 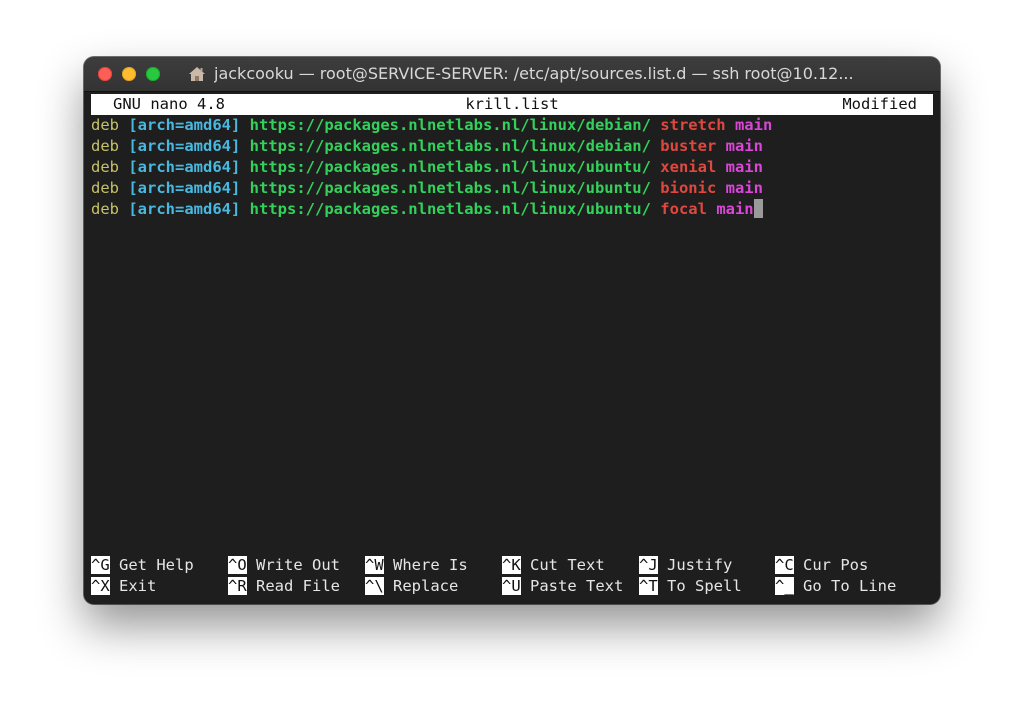 I want to click on shortcut-to-spell: ^T To Spell, so click(x=690, y=586).